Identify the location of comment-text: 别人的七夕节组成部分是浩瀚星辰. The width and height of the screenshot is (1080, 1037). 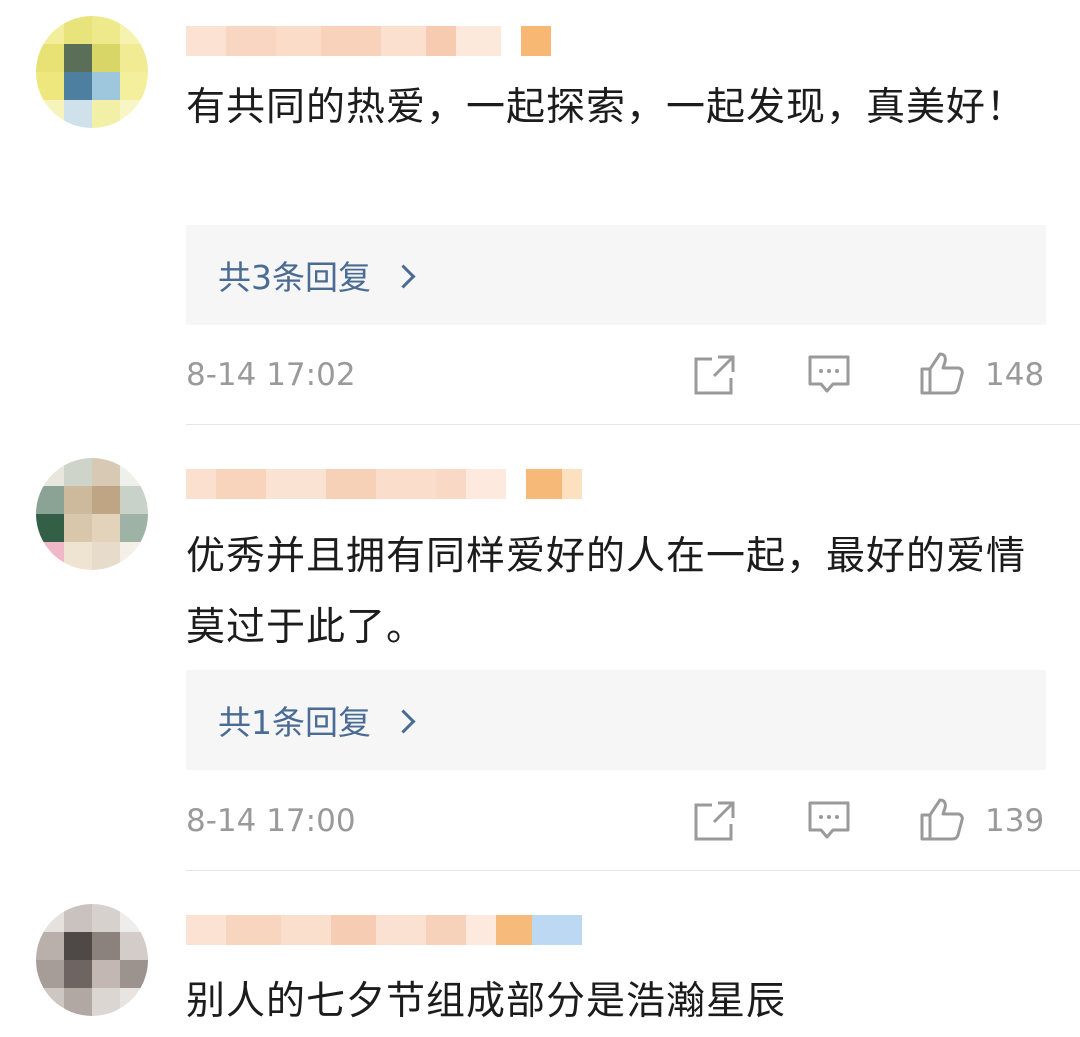
(486, 1001).